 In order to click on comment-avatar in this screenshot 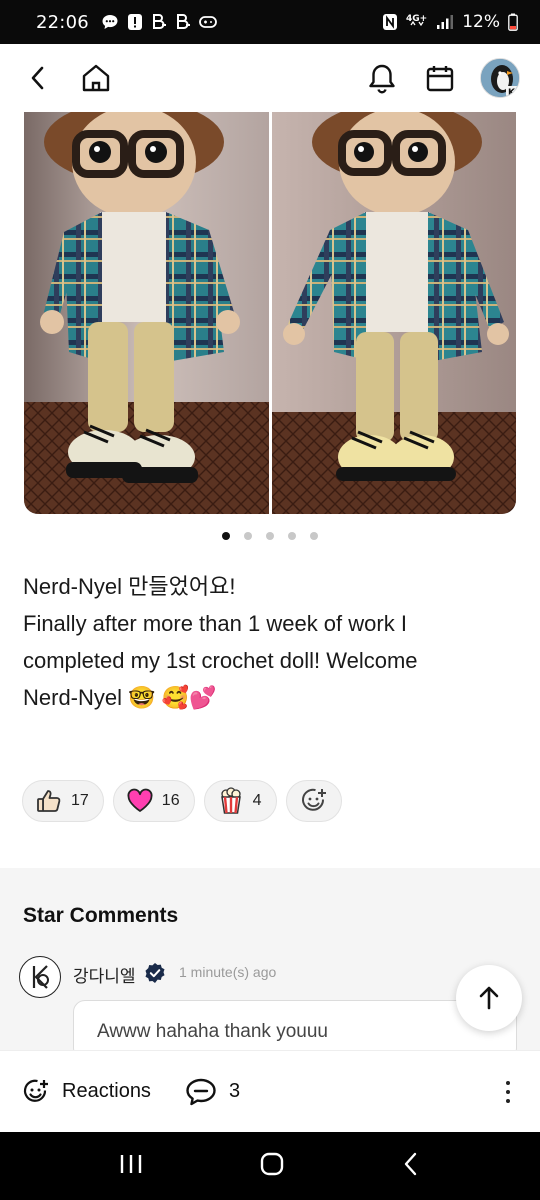, I will do `click(40, 977)`.